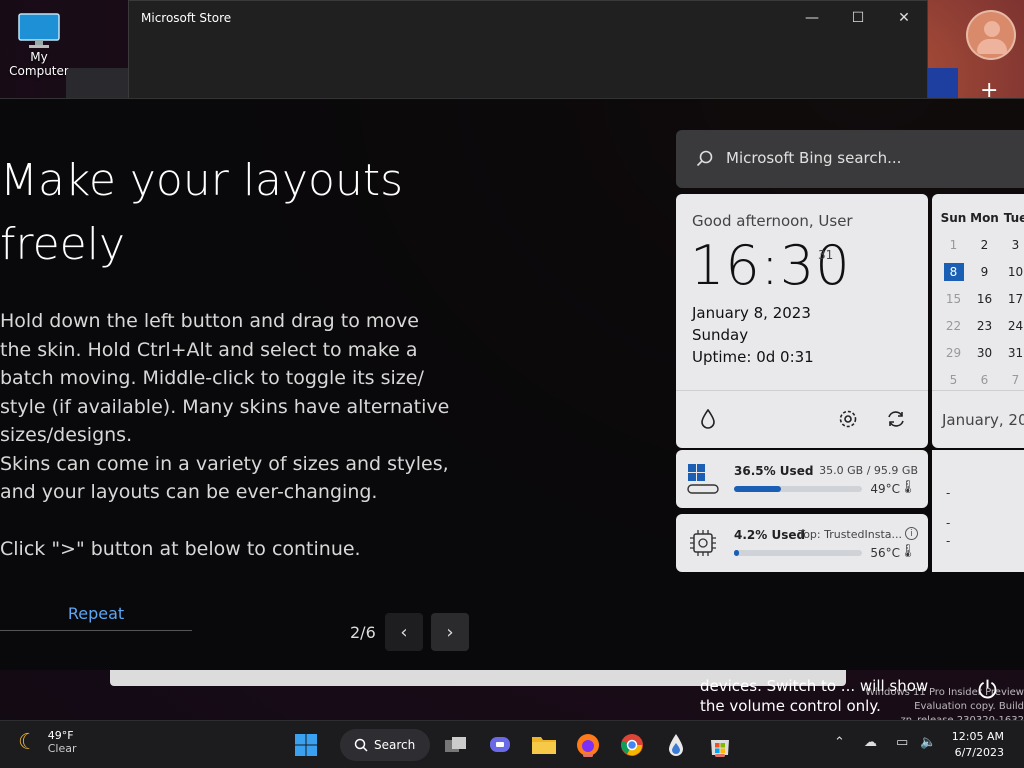  What do you see at coordinates (450, 632) in the screenshot?
I see `next-button: ›` at bounding box center [450, 632].